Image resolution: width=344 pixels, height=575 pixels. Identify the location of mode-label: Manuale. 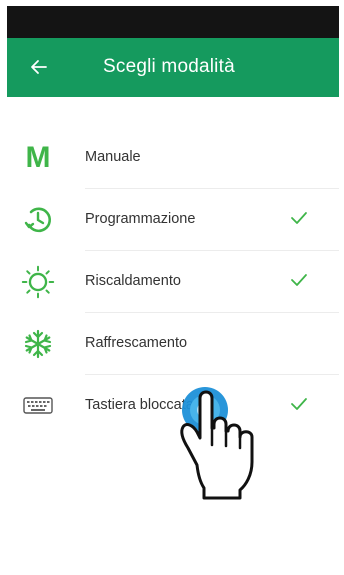
(113, 157).